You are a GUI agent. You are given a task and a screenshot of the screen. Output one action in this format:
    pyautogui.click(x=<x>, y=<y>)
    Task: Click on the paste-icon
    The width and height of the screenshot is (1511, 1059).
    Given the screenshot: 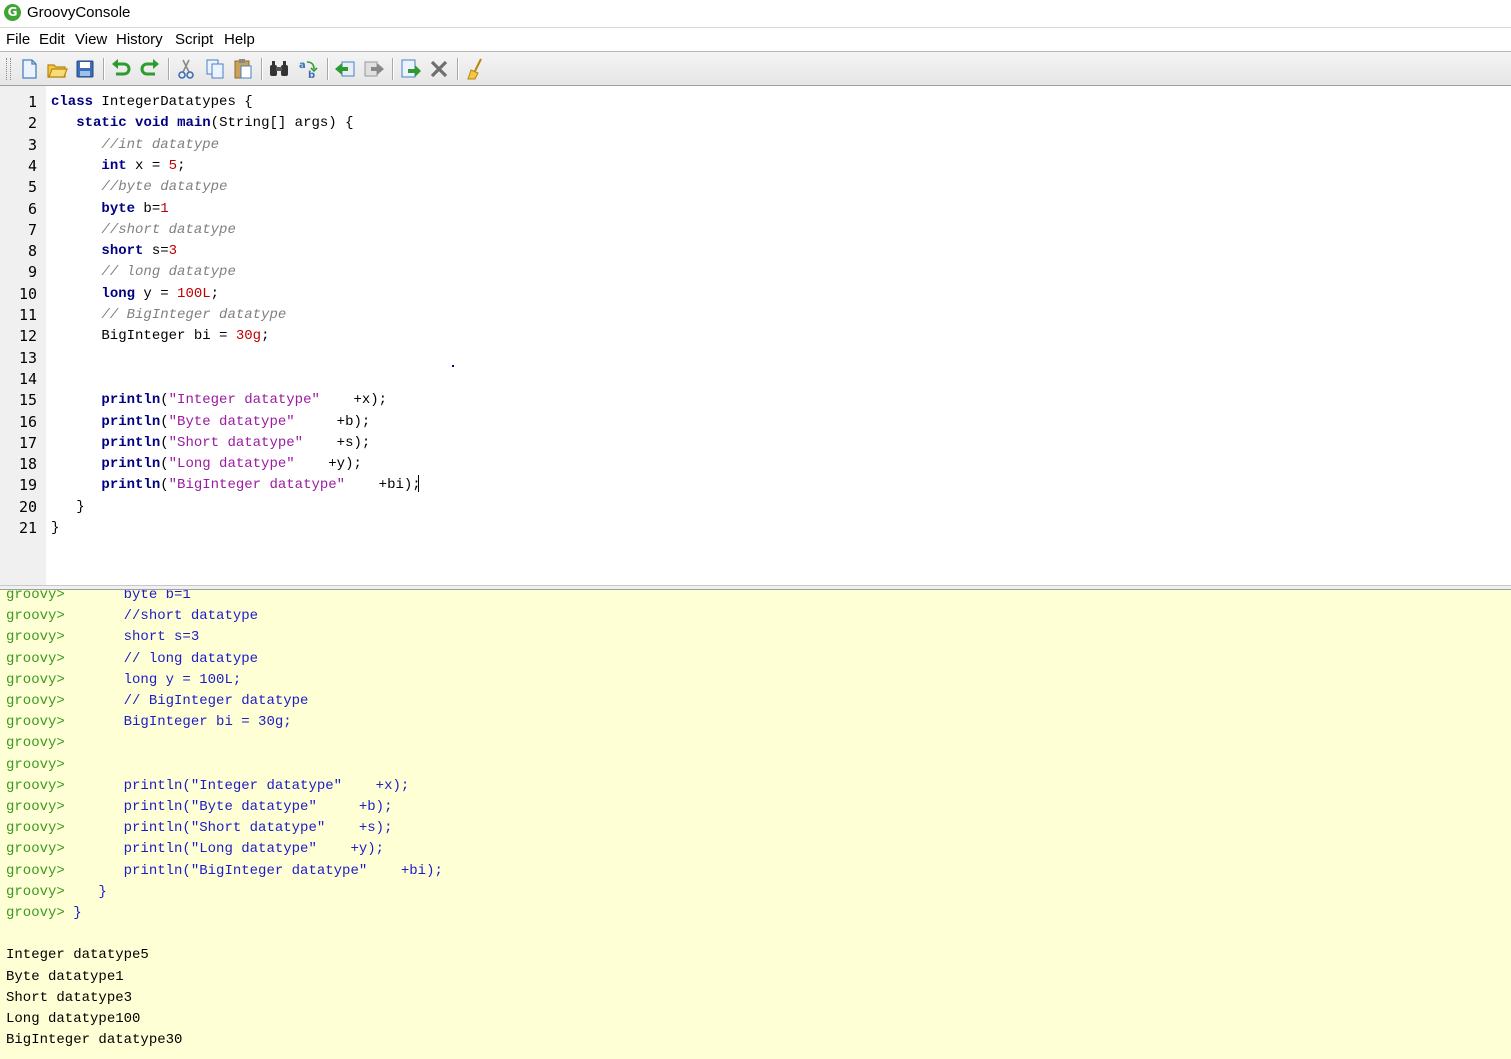 What is the action you would take?
    pyautogui.click(x=243, y=69)
    